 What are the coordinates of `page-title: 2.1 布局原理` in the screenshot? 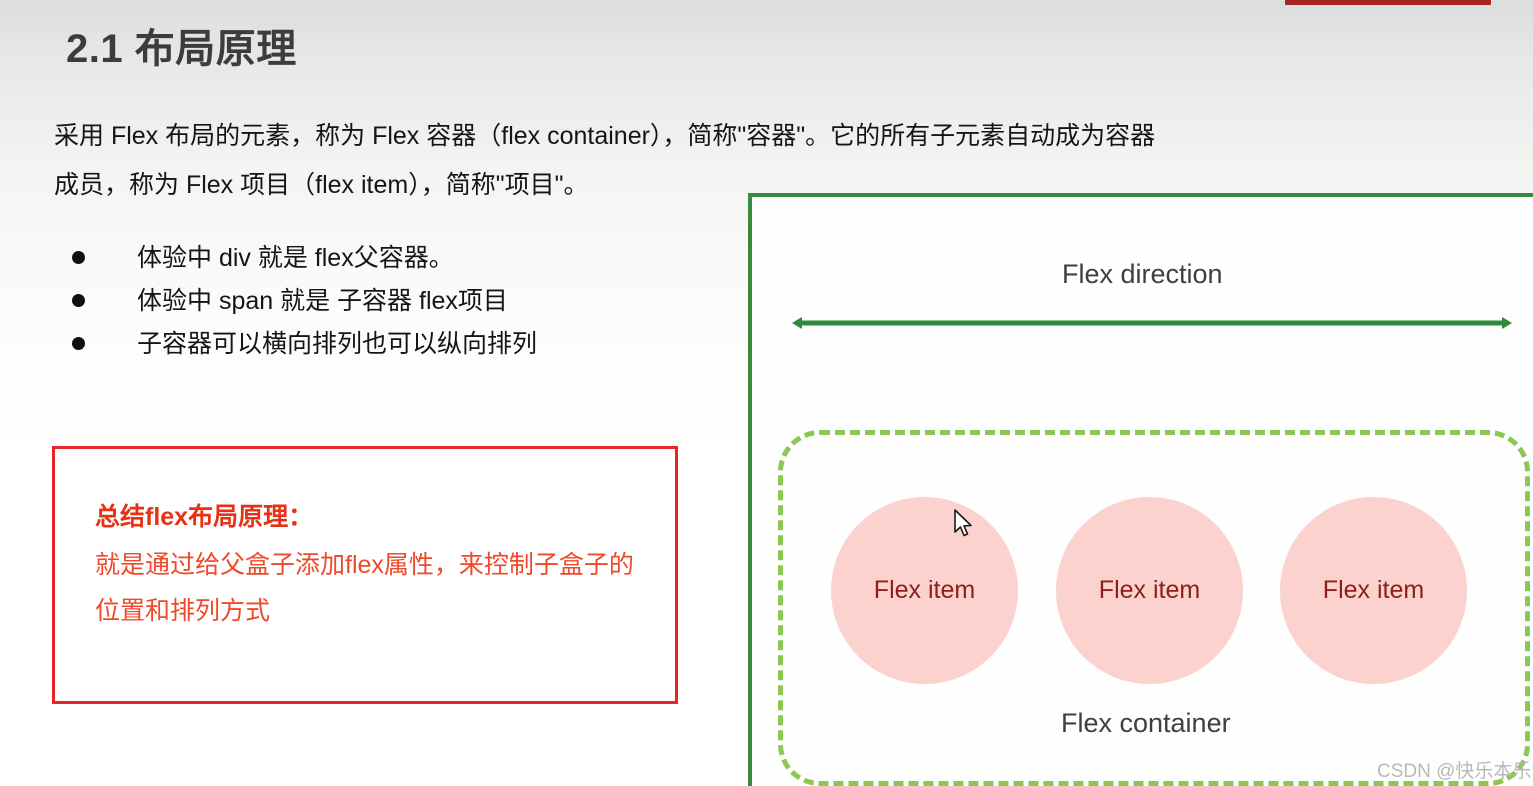 It's located at (181, 49).